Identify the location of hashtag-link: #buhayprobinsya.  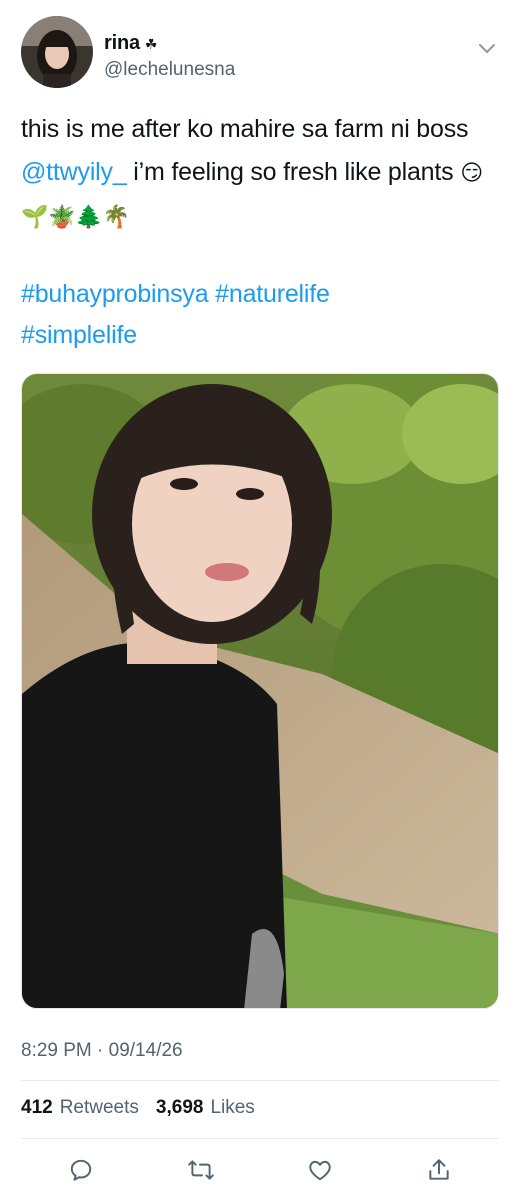
(115, 294).